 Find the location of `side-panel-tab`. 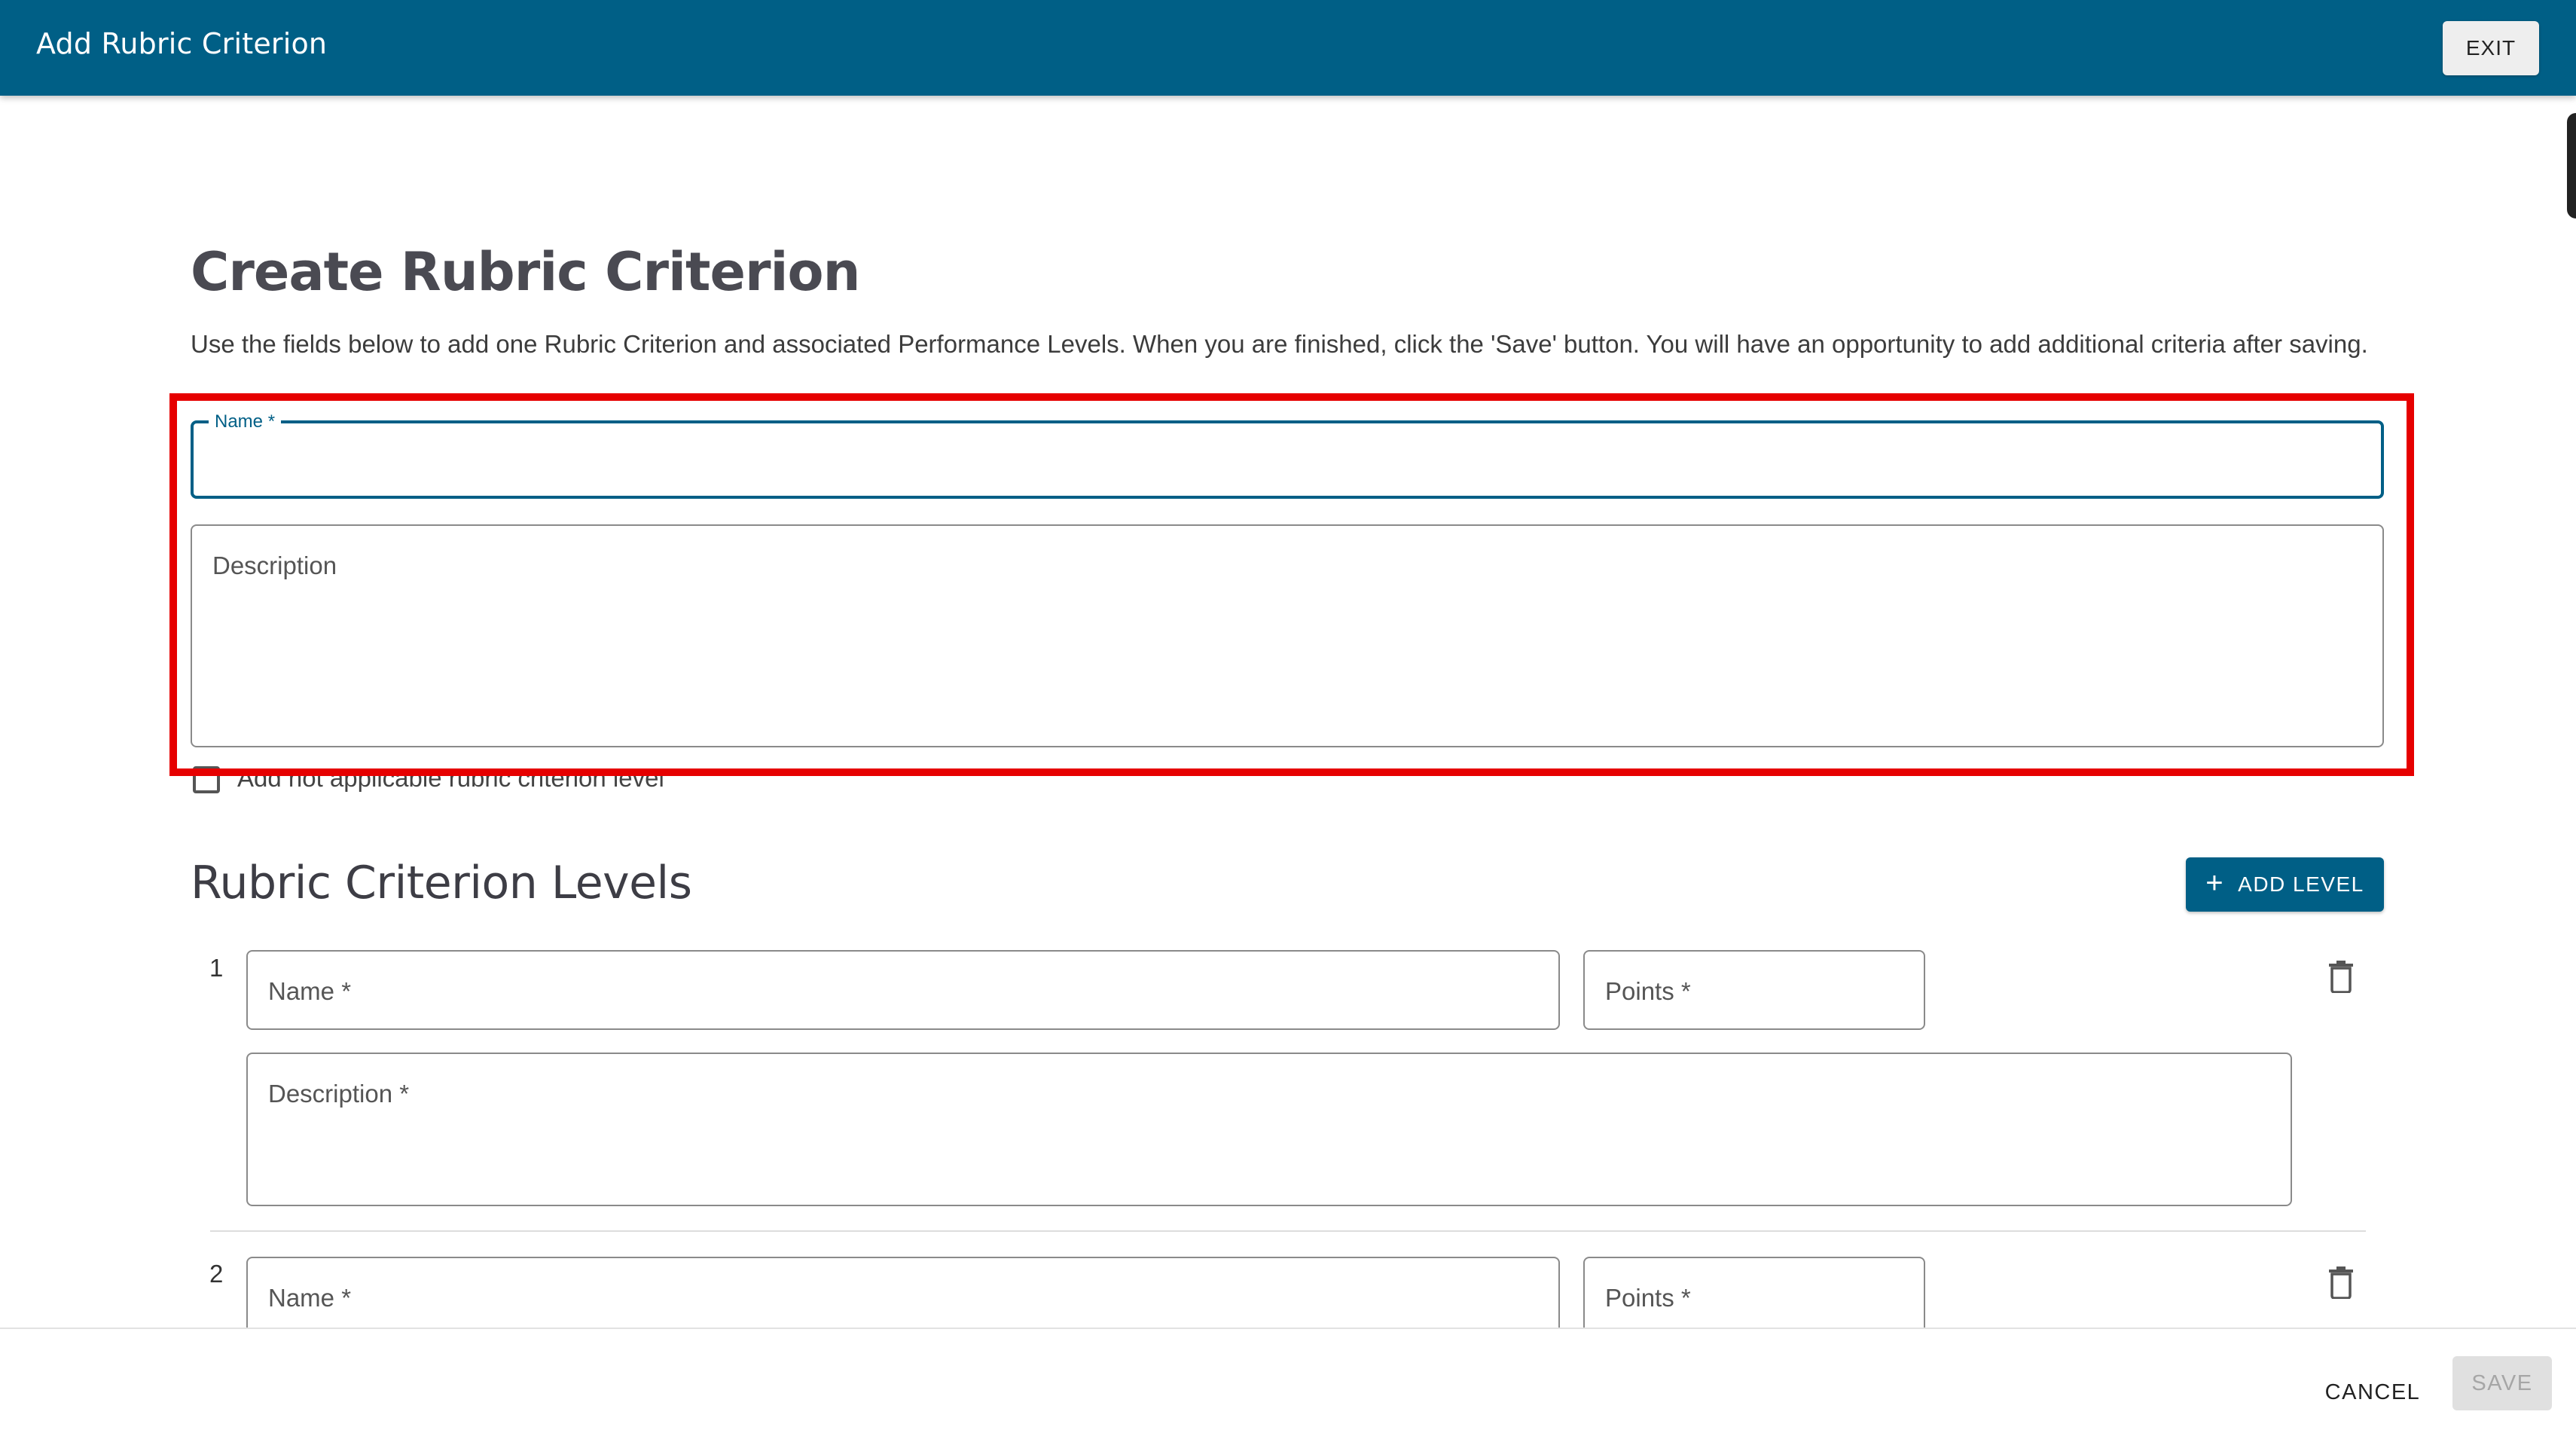

side-panel-tab is located at coordinates (2572, 165).